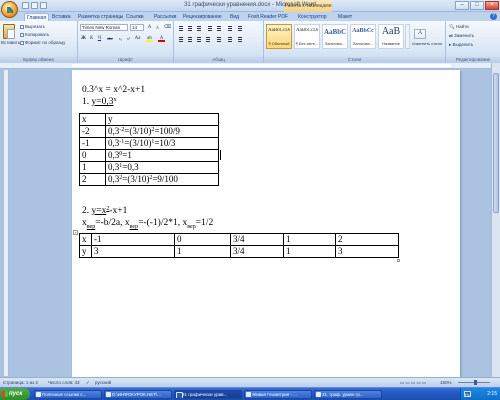 This screenshot has height=400, width=500. I want to click on maximize-button: □, so click(477, 5).